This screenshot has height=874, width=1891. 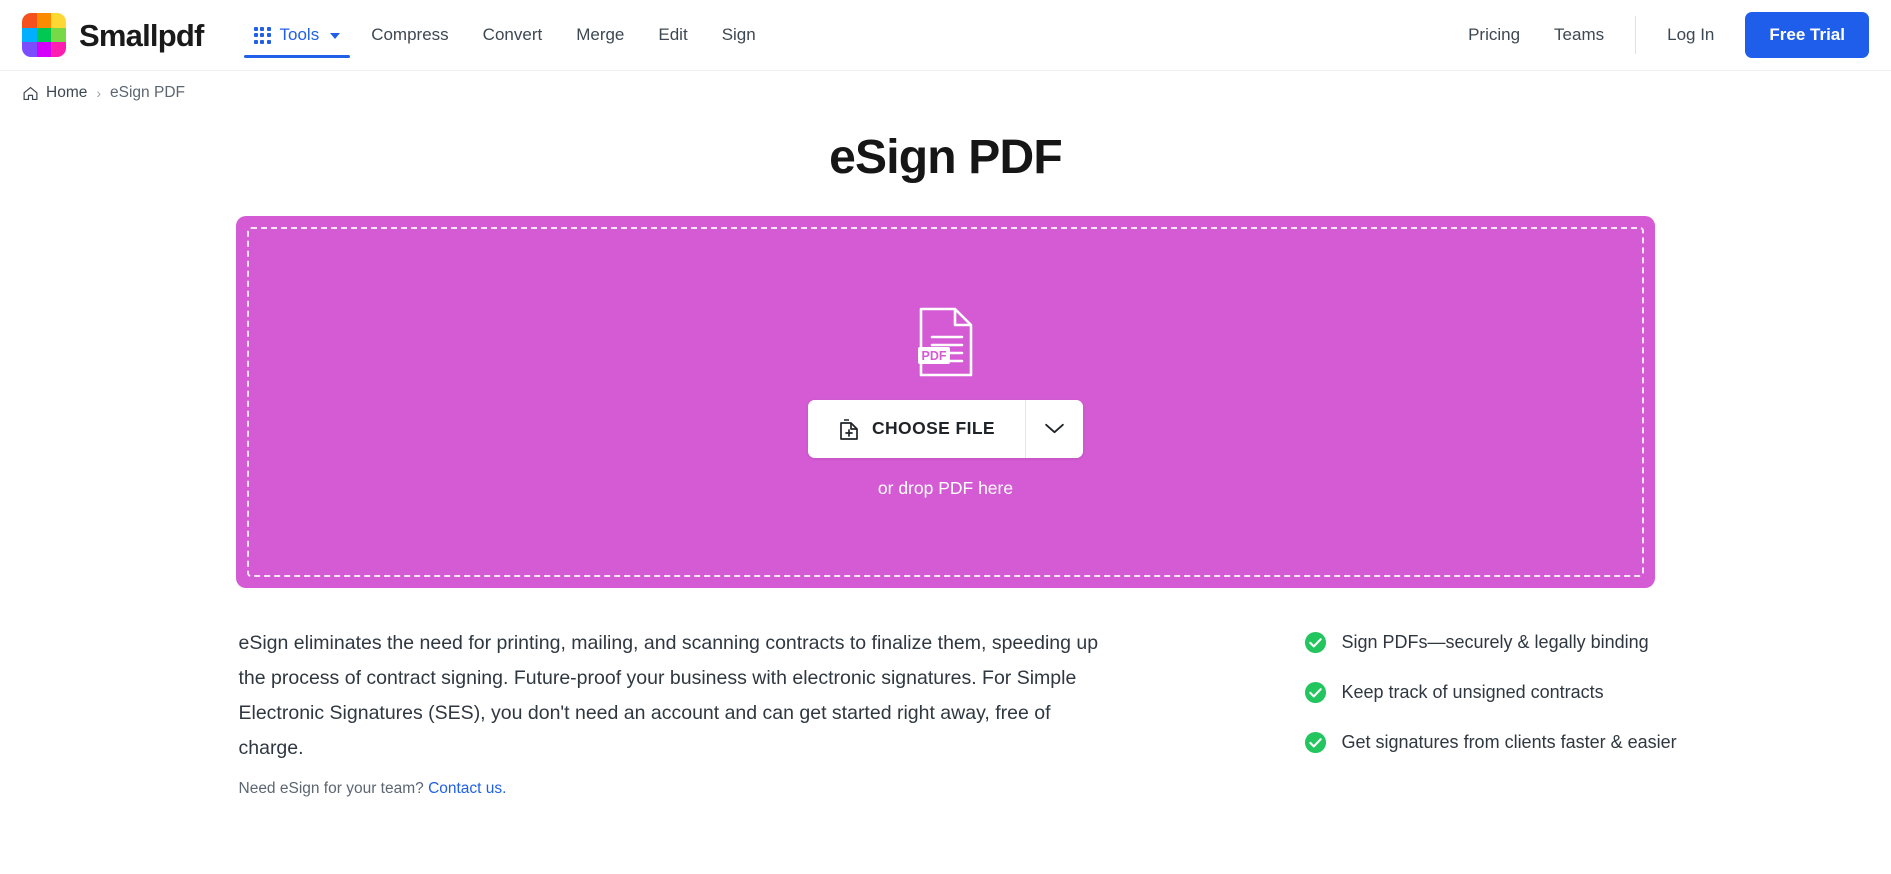 What do you see at coordinates (945, 86) in the screenshot?
I see `breadcrumb: Home › eSign PDF` at bounding box center [945, 86].